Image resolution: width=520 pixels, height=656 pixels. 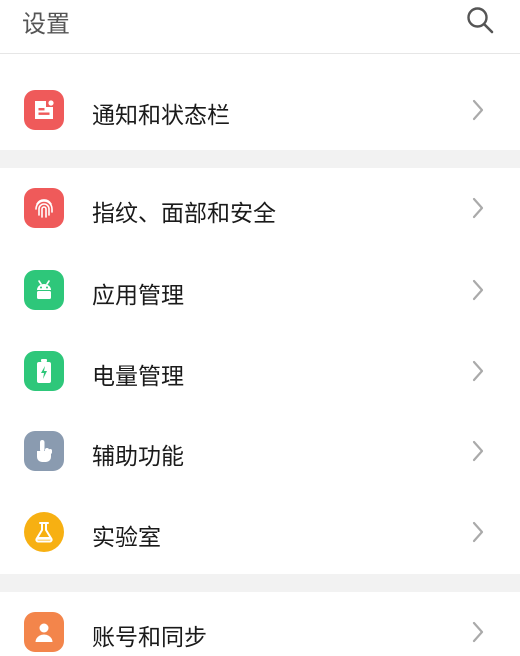 I want to click on search-icon, so click(x=480, y=20).